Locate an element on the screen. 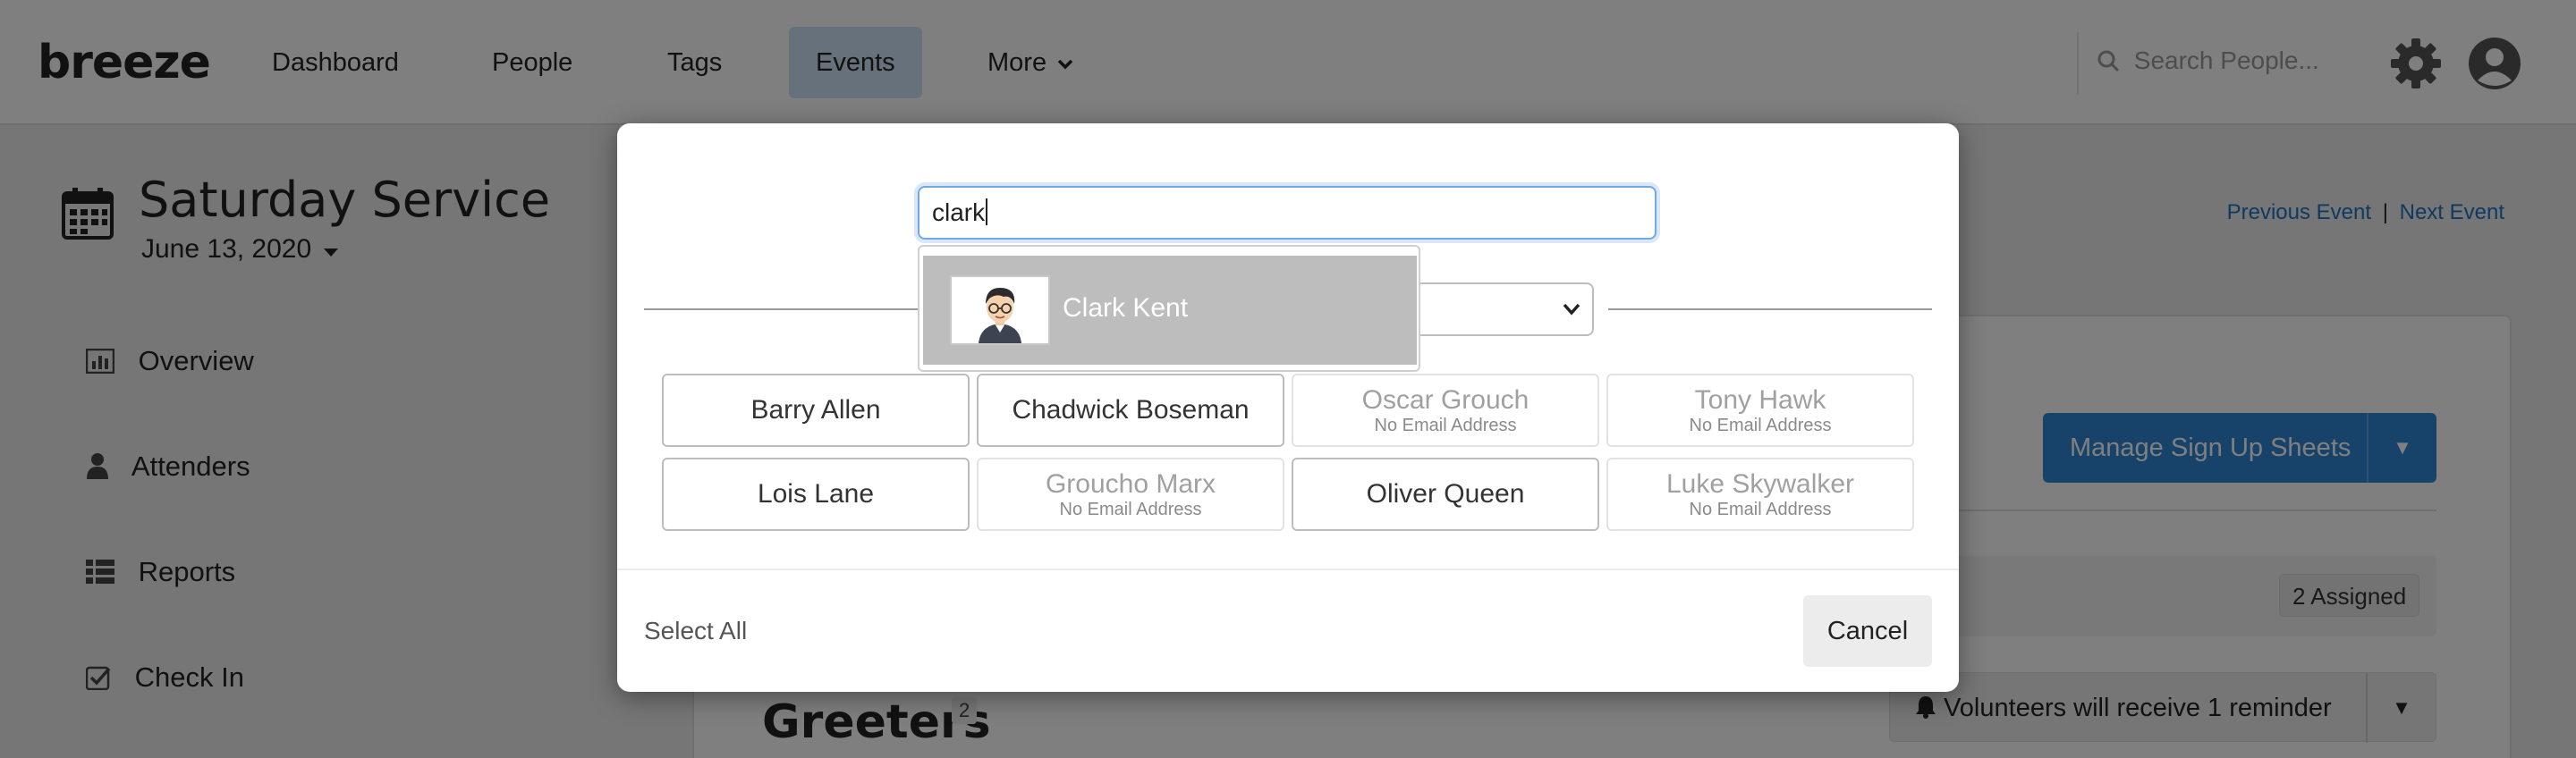 The height and width of the screenshot is (758, 2576). chevron-down-icon is located at coordinates (1571, 309).